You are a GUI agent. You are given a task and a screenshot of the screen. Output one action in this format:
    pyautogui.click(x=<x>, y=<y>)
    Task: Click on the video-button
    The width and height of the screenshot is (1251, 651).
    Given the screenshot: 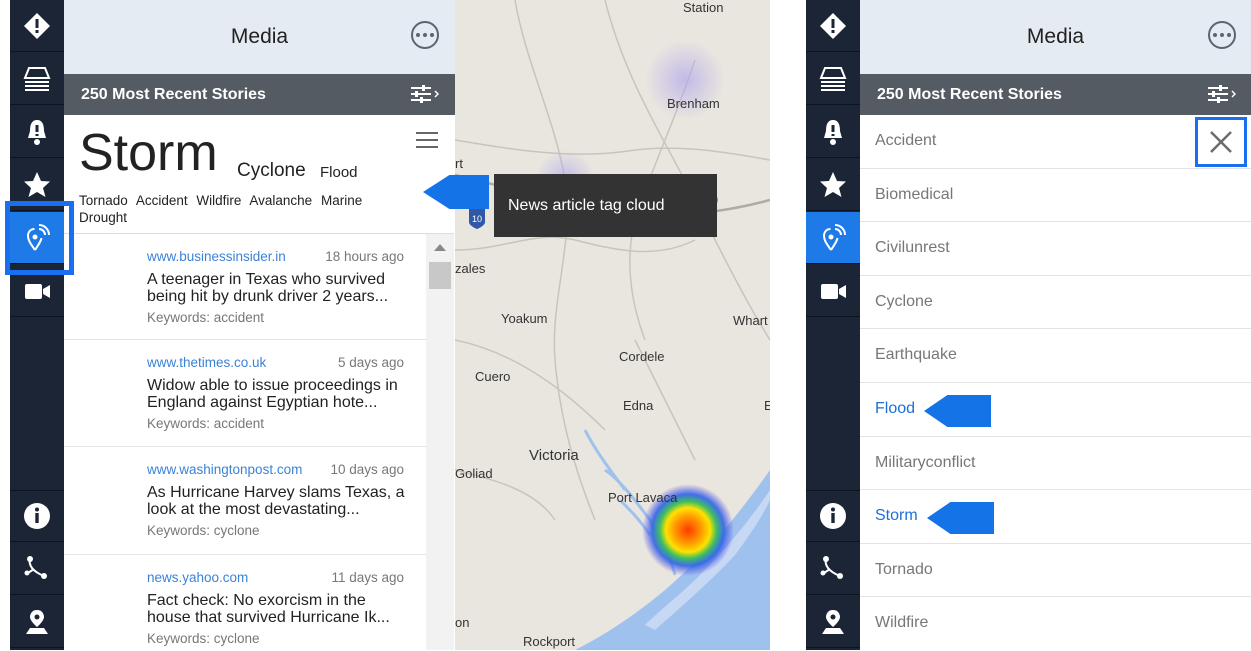 What is the action you would take?
    pyautogui.click(x=833, y=291)
    